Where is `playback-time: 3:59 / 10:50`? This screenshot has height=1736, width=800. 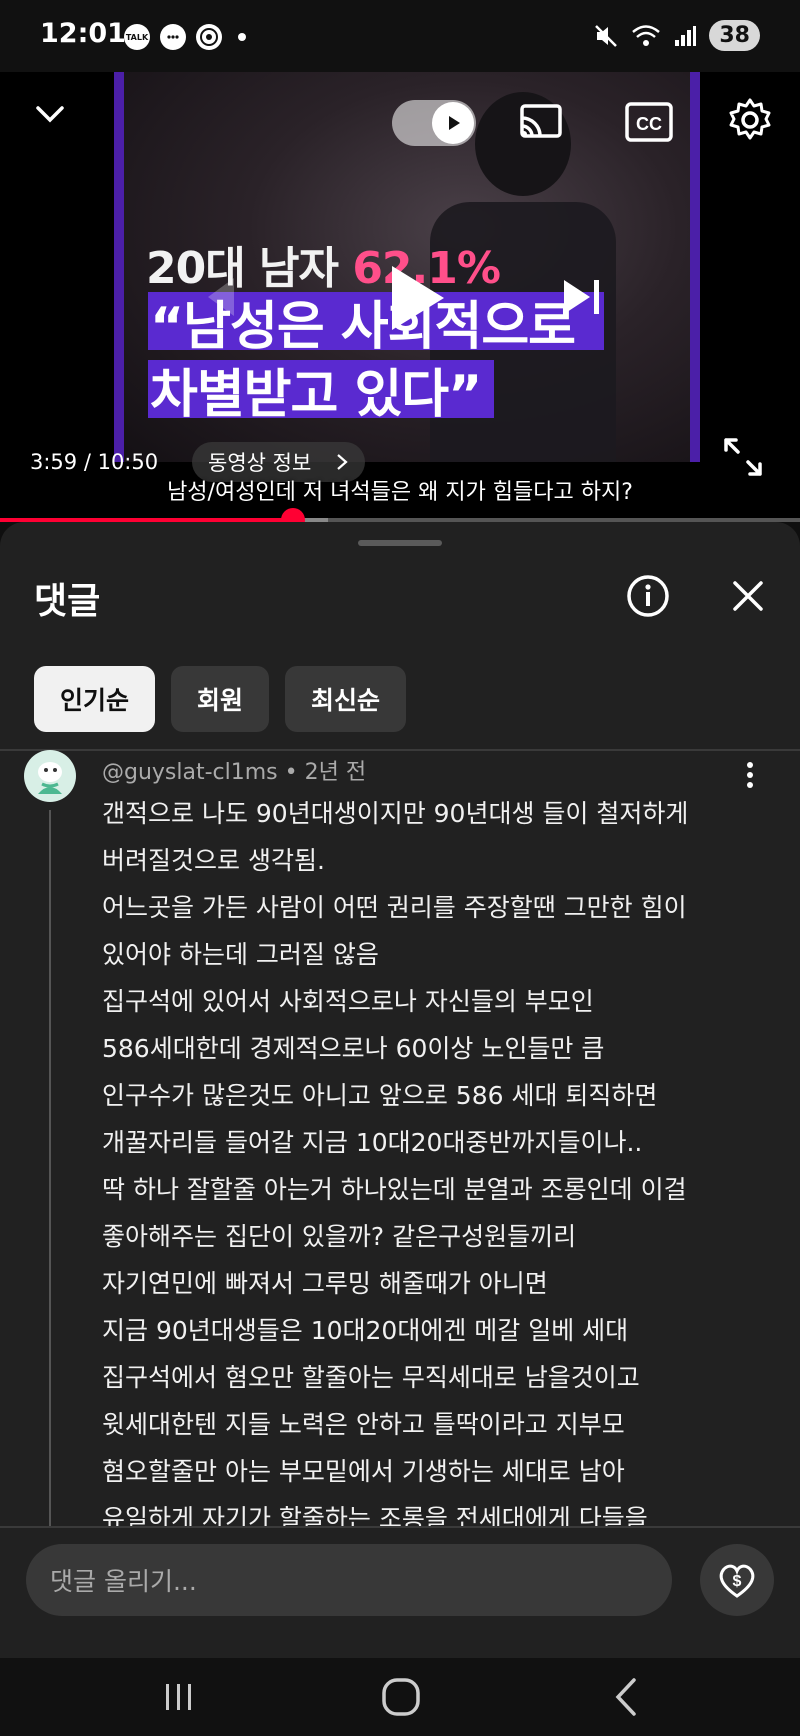 playback-time: 3:59 / 10:50 is located at coordinates (94, 462).